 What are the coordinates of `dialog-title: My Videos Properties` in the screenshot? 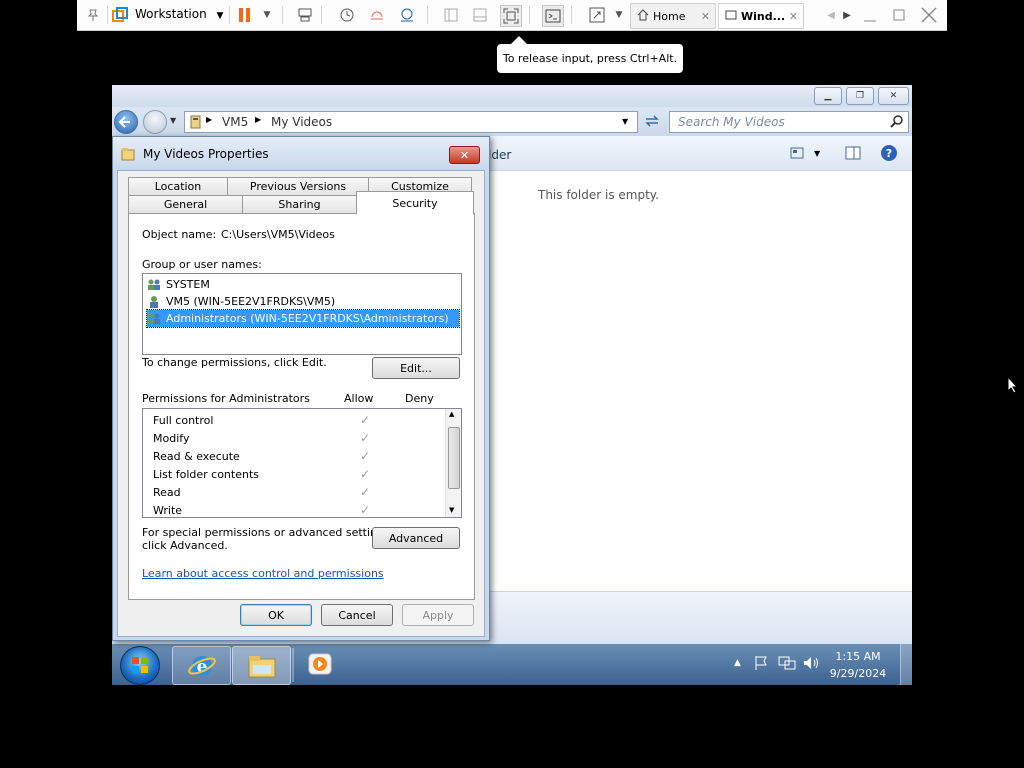 It's located at (206, 154).